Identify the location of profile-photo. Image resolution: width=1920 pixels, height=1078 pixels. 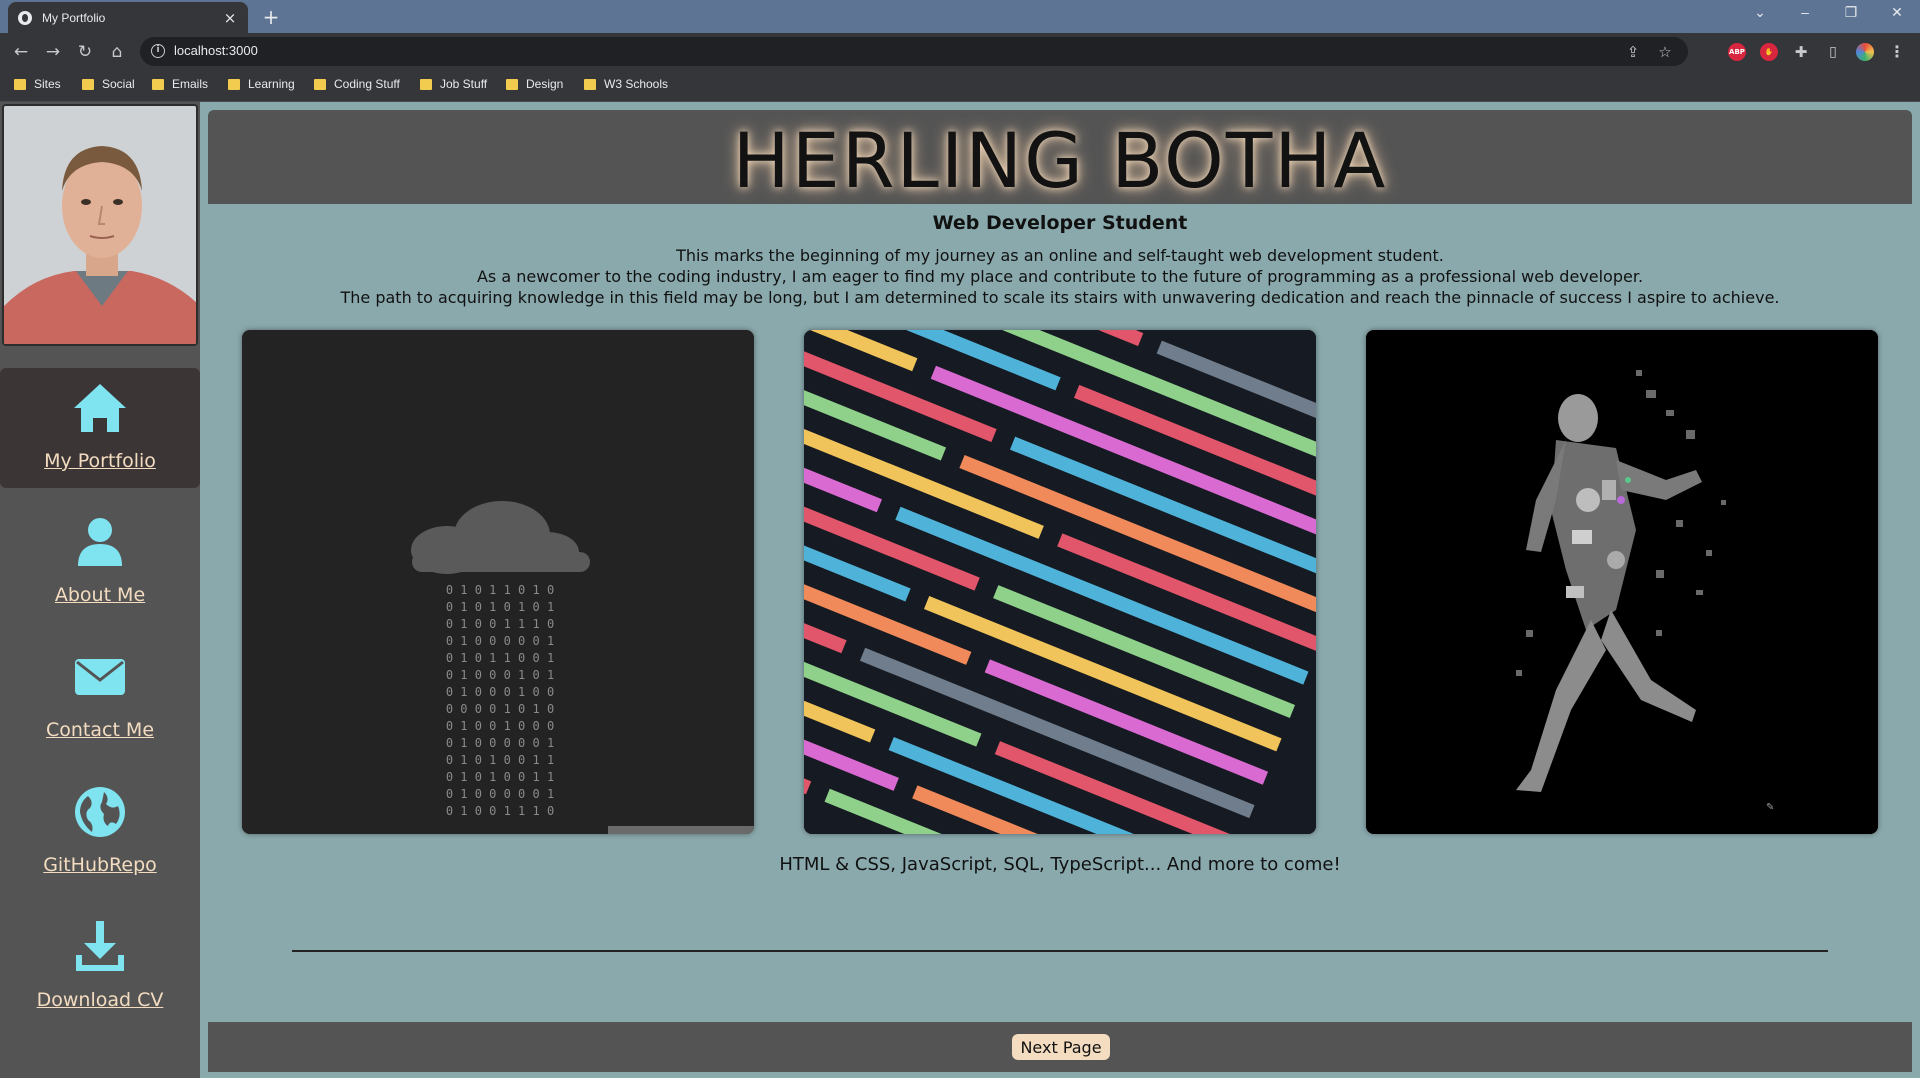
(100, 225).